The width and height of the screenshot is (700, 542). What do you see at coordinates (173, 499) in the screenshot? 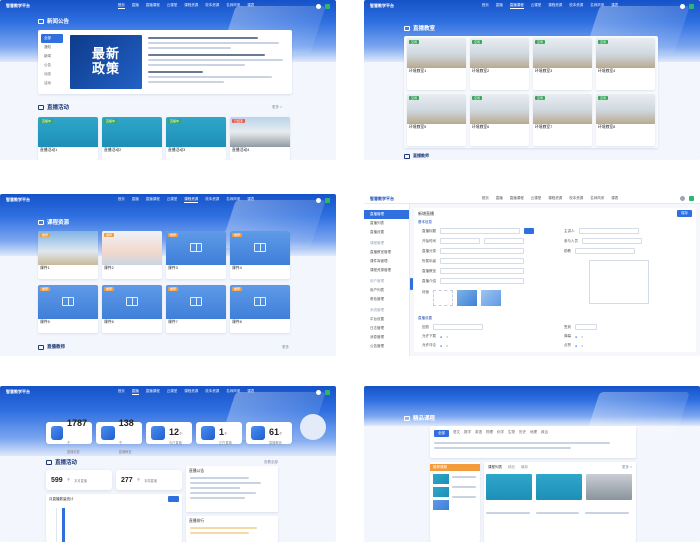
I see `chart-filter-button` at bounding box center [173, 499].